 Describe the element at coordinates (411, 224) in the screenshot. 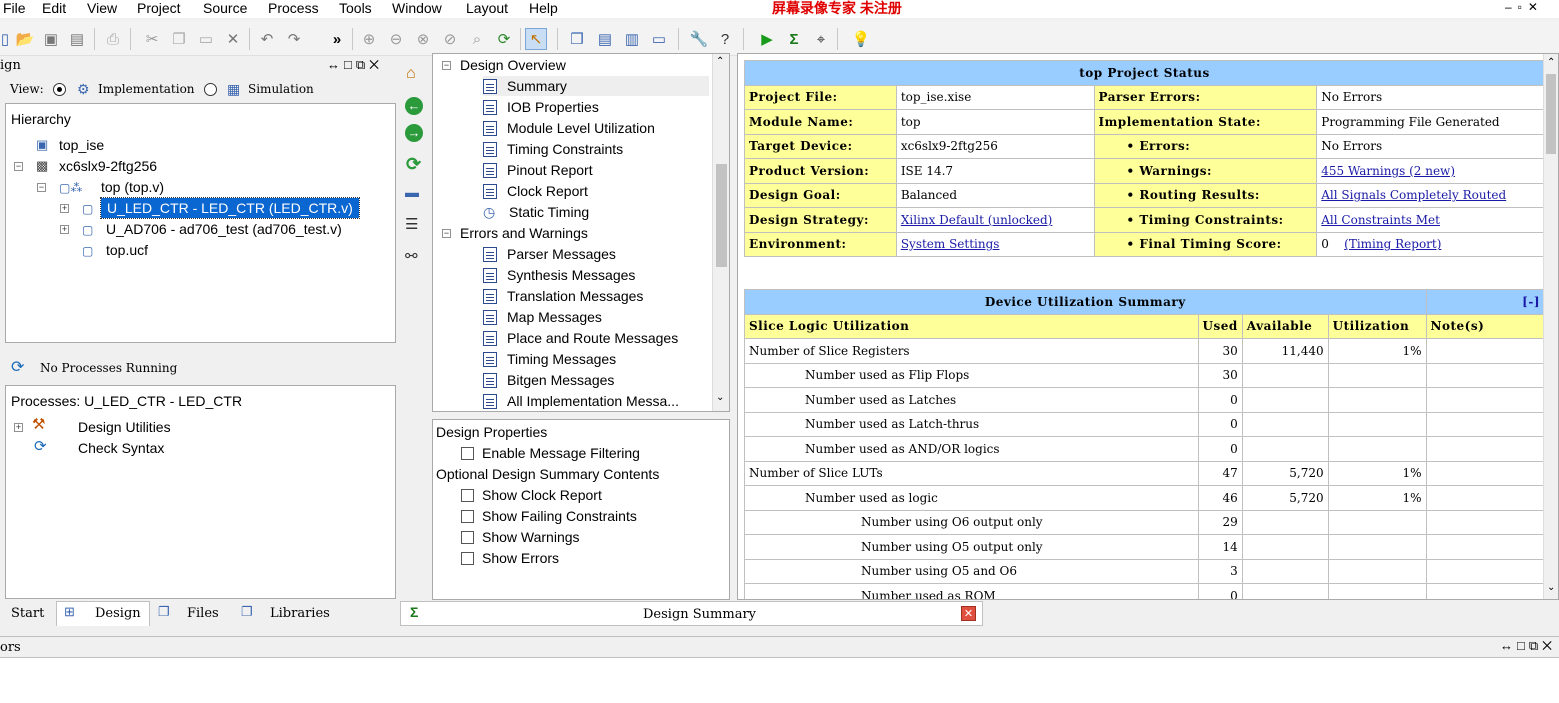

I see `list-icon: ☰` at that location.